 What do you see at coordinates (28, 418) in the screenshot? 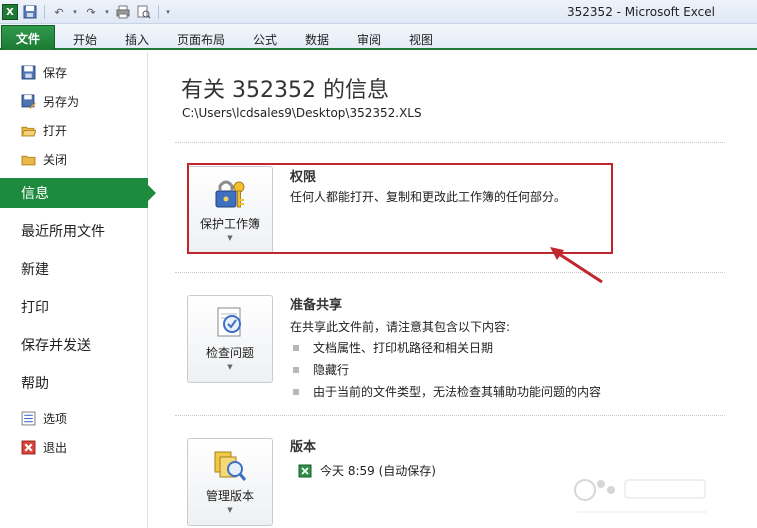
I see `options-icon` at bounding box center [28, 418].